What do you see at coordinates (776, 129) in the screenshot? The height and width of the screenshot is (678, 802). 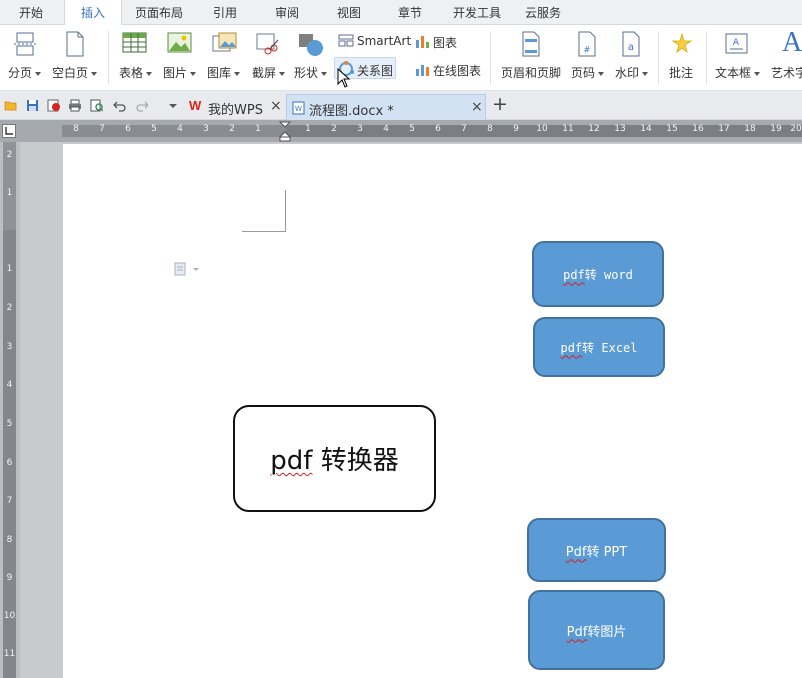 I see `ruler-tick-label: 19` at bounding box center [776, 129].